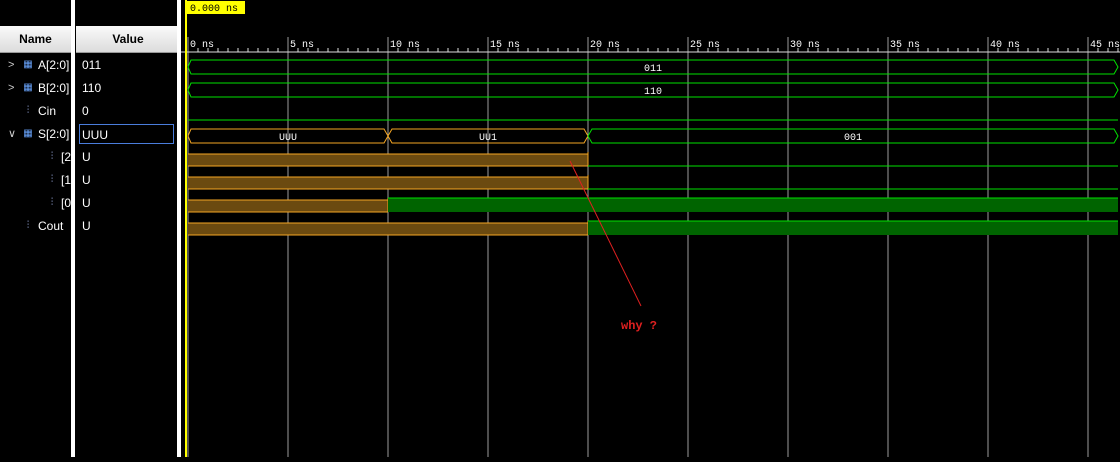  What do you see at coordinates (126, 134) in the screenshot?
I see `signal-value: UUU` at bounding box center [126, 134].